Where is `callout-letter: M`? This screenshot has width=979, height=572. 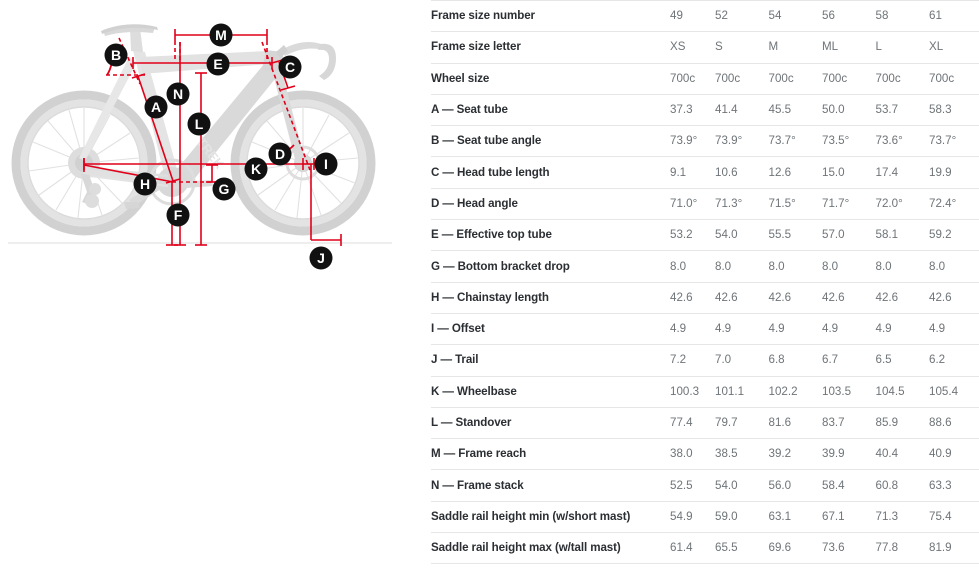 callout-letter: M is located at coordinates (221, 35).